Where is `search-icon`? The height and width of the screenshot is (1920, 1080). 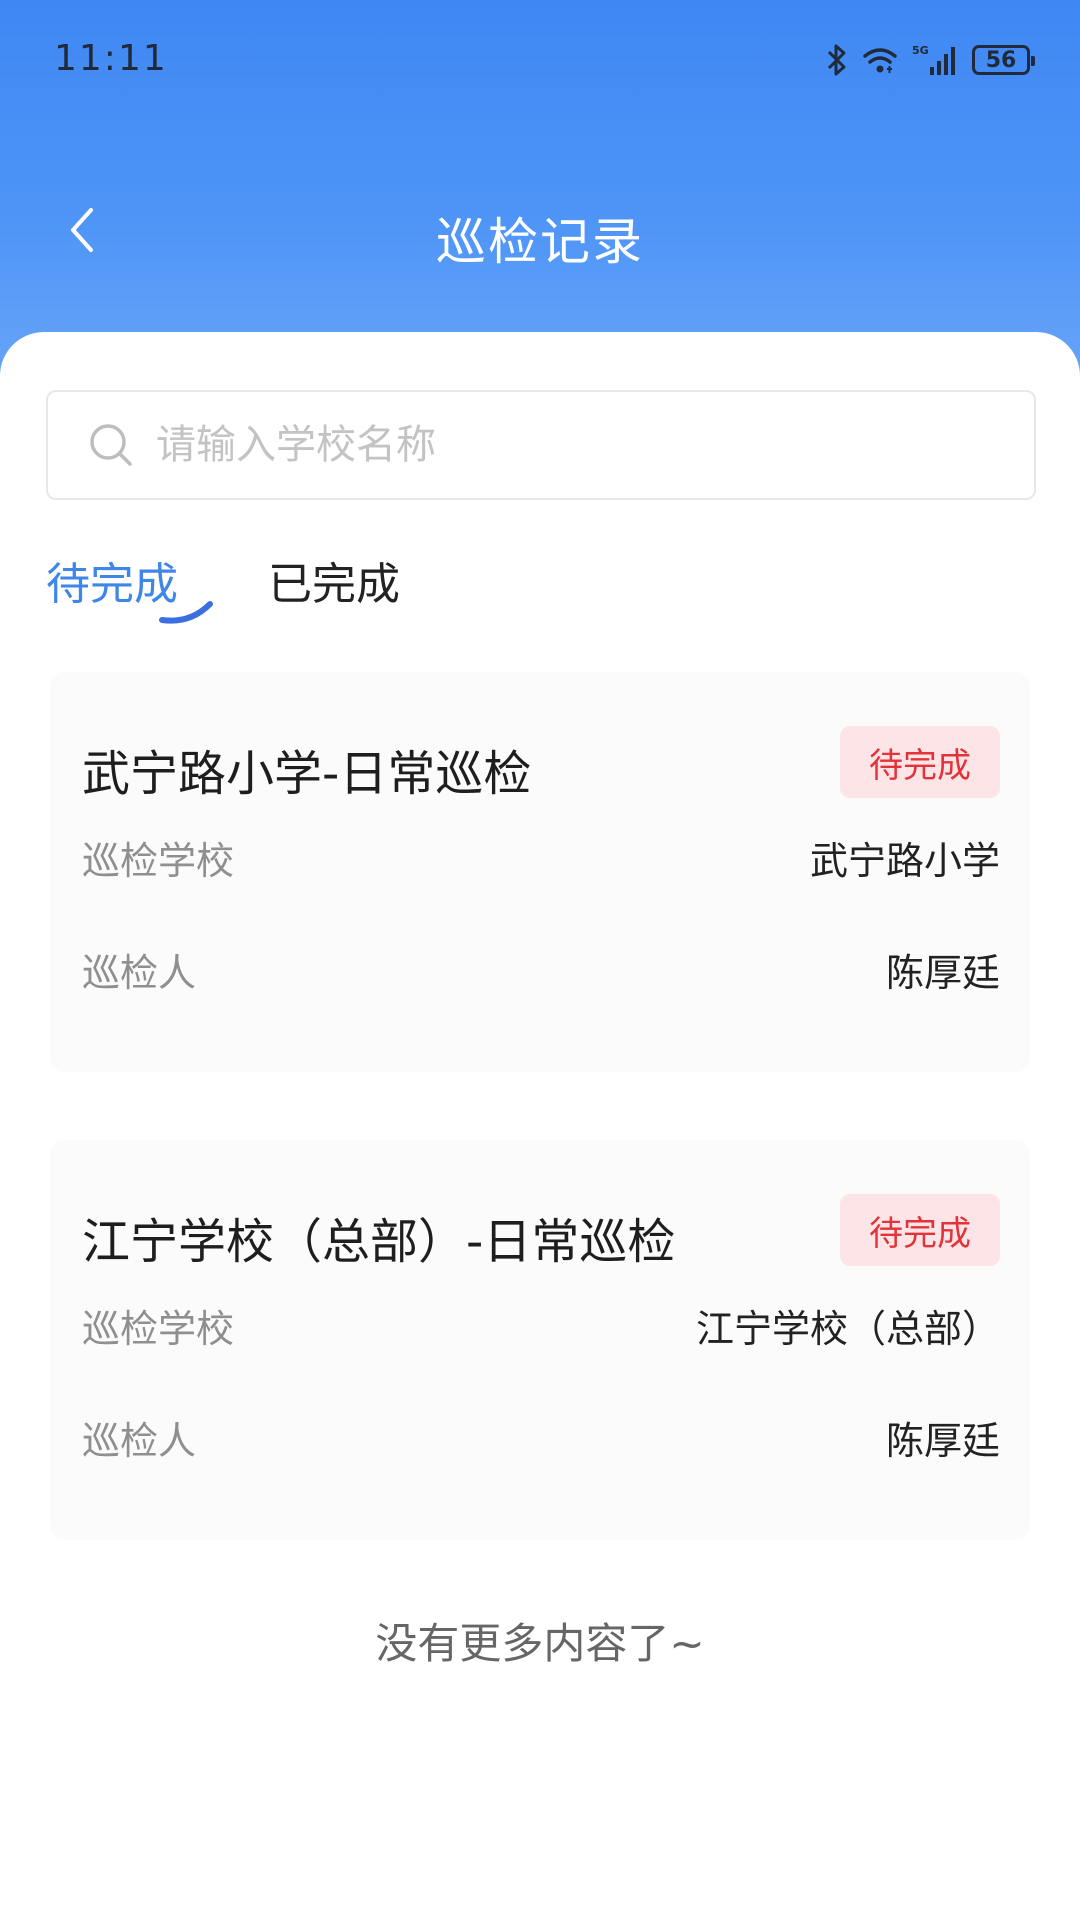
search-icon is located at coordinates (111, 445).